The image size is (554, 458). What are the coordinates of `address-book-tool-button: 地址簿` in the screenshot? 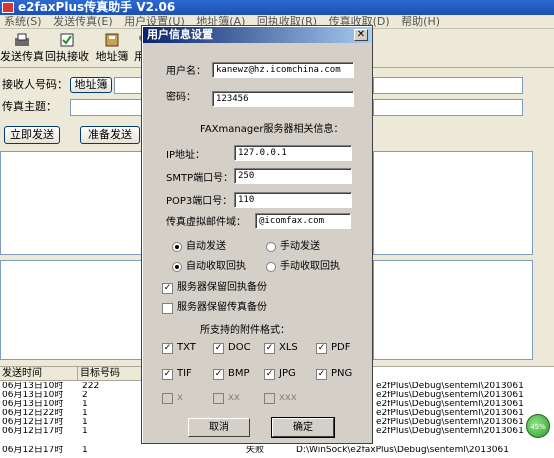 It's located at (112, 49).